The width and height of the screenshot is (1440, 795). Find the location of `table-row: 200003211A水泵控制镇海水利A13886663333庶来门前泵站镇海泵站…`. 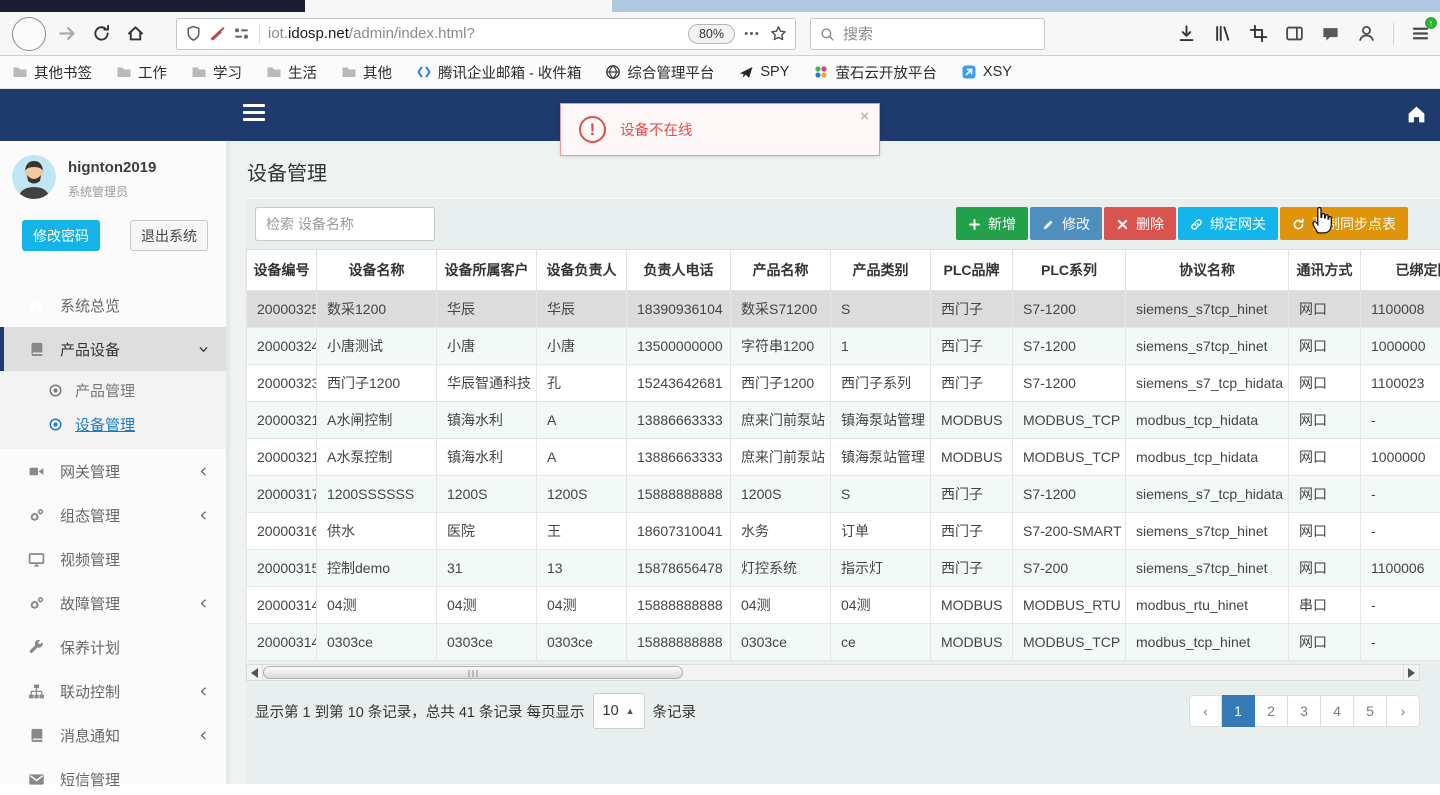

table-row: 200003211A水泵控制镇海水利A13886663333庶来门前泵站镇海泵站… is located at coordinates (843, 457).